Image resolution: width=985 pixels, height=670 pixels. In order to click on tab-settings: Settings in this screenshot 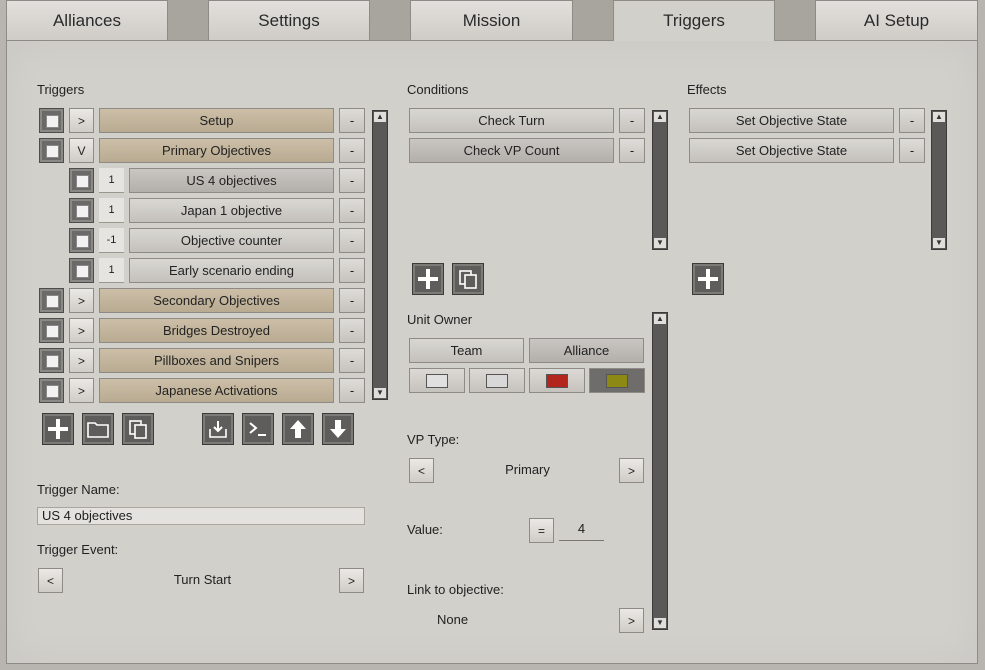, I will do `click(289, 20)`.